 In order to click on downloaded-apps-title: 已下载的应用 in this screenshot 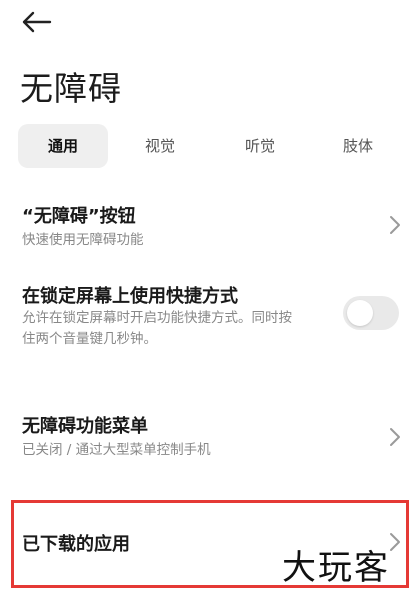, I will do `click(76, 544)`.